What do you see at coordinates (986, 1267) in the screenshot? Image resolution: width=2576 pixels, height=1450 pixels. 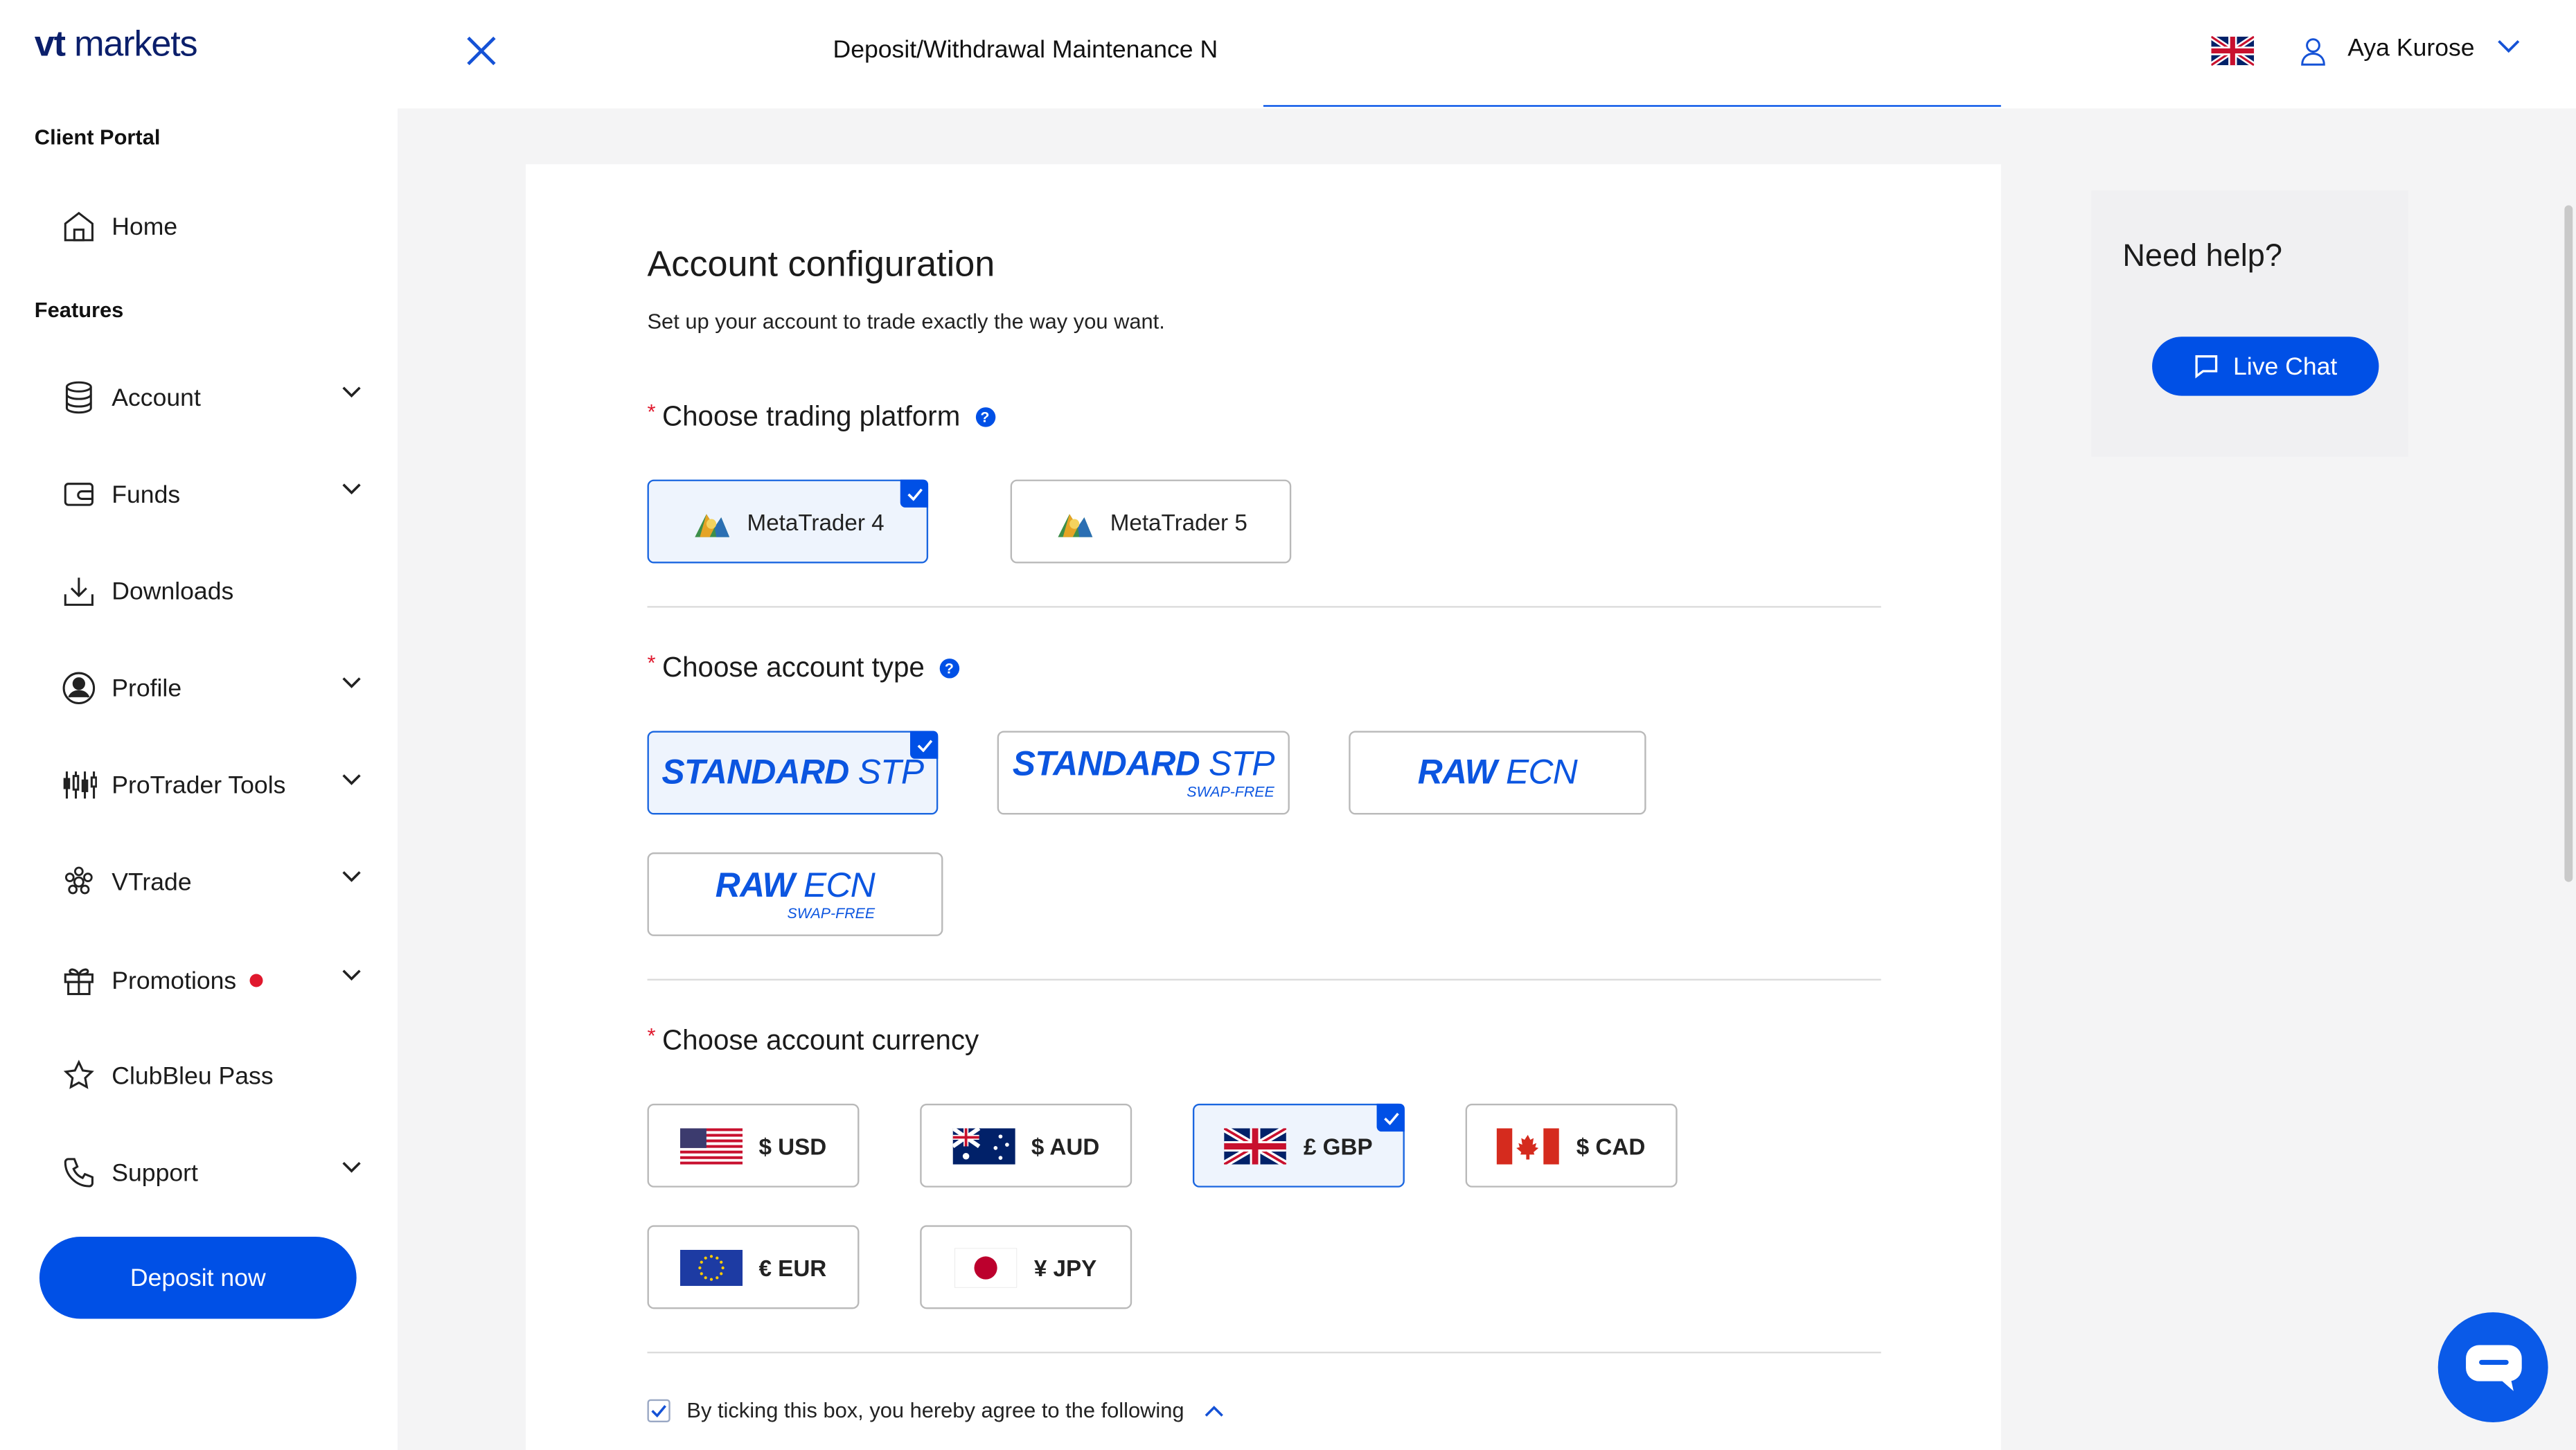 I see `jp-flag-icon` at bounding box center [986, 1267].